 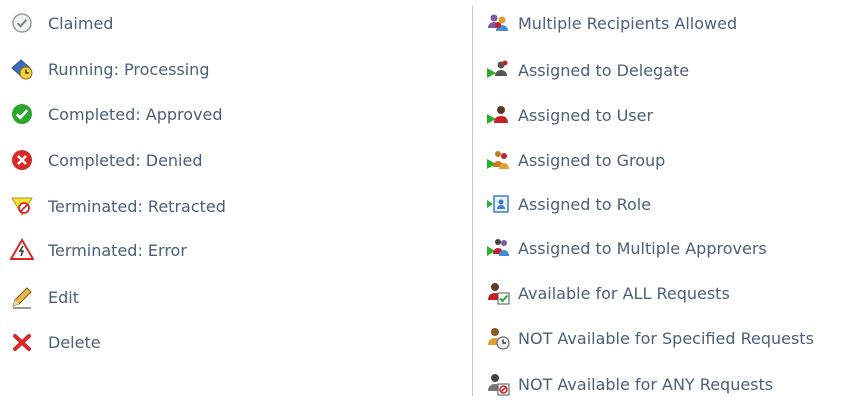 I want to click on not-available-any-icon, so click(x=498, y=384).